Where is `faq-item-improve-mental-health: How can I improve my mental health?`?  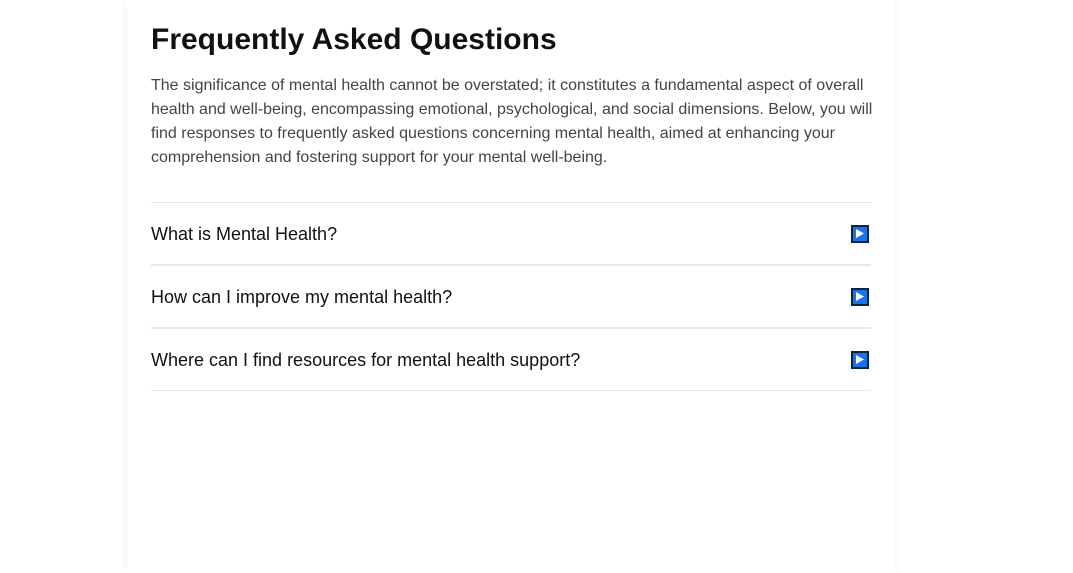
faq-item-improve-mental-health: How can I improve my mental health? is located at coordinates (511, 297).